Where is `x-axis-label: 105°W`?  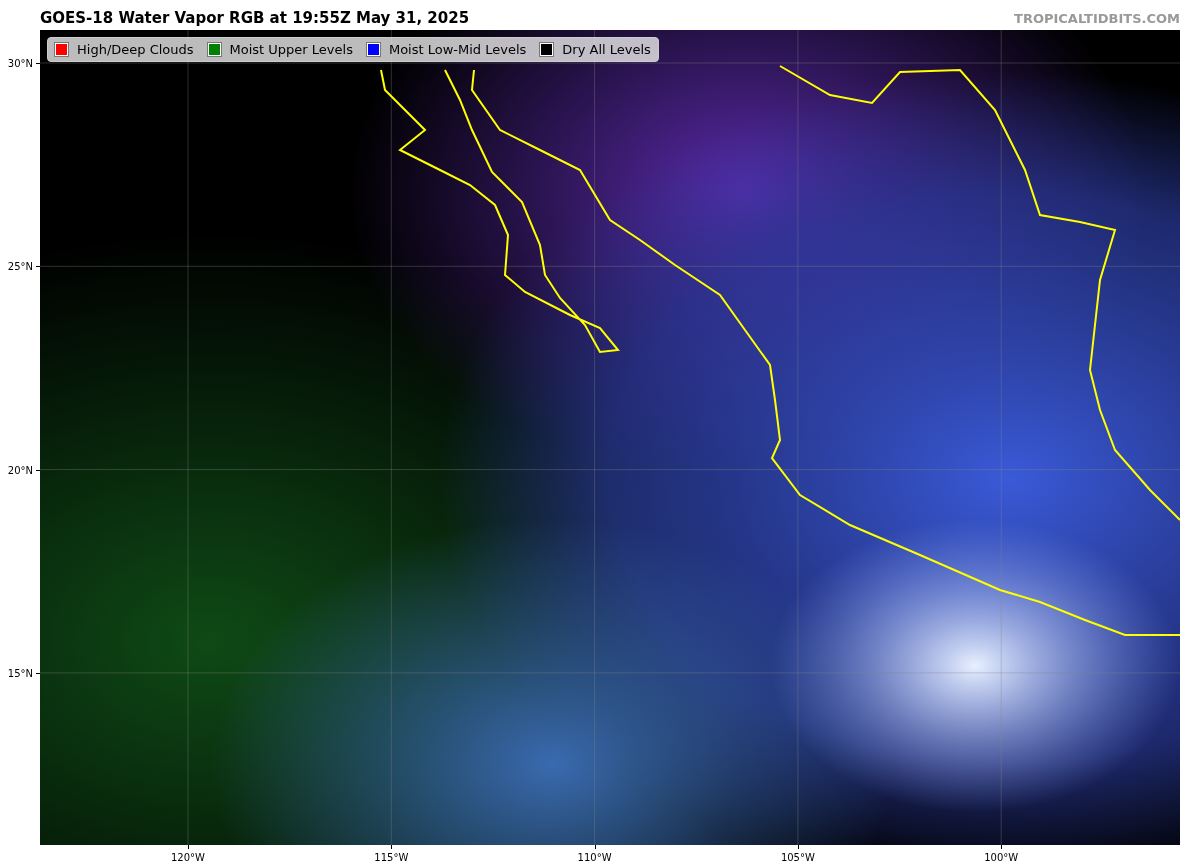
x-axis-label: 105°W is located at coordinates (797, 857).